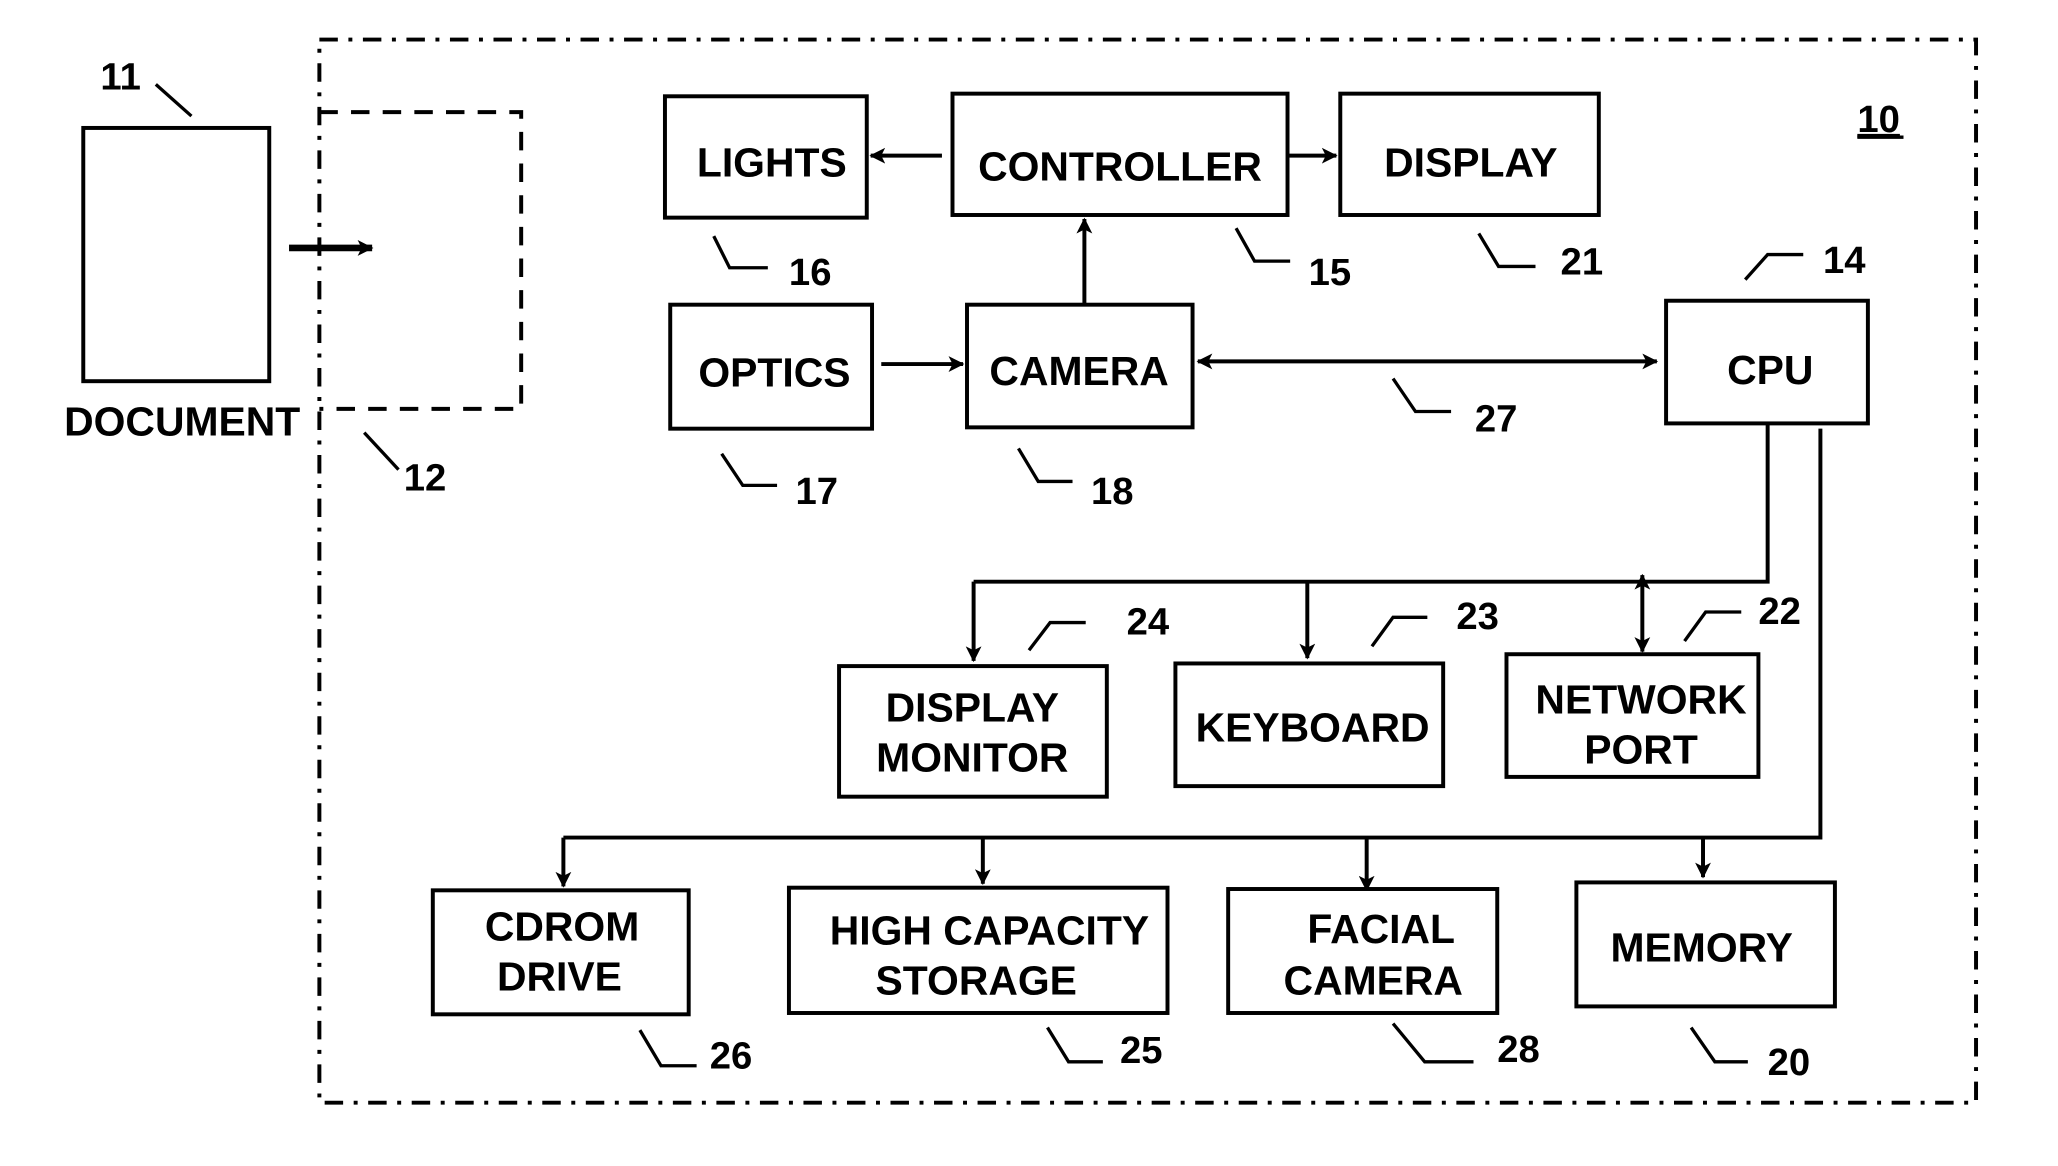 The height and width of the screenshot is (1166, 2058). I want to click on svg-text: 16, so click(810, 272).